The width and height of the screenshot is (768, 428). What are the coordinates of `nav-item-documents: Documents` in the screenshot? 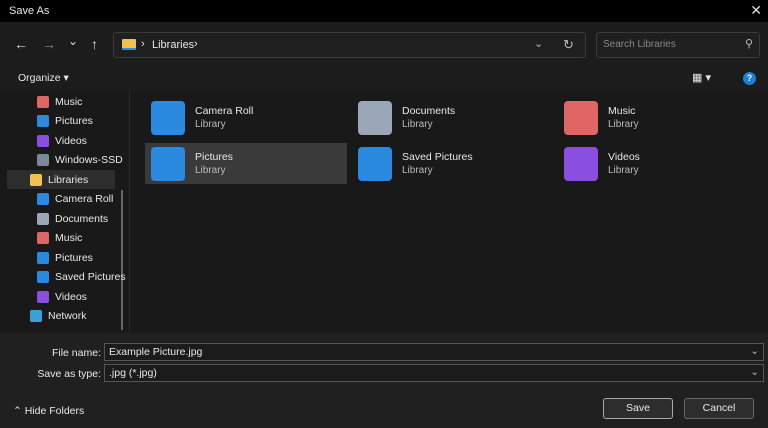 It's located at (92, 218).